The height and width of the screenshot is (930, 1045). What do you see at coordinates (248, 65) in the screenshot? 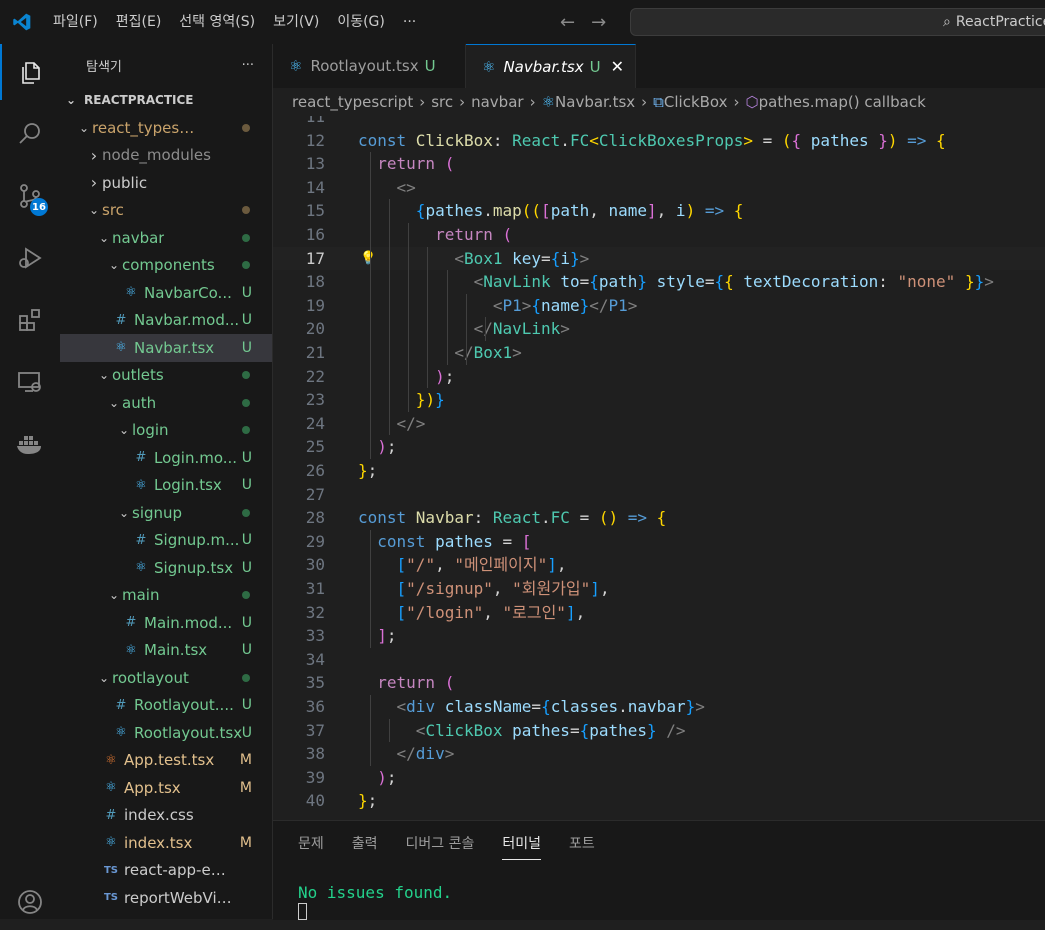
I see `more-actions-icon: ···` at bounding box center [248, 65].